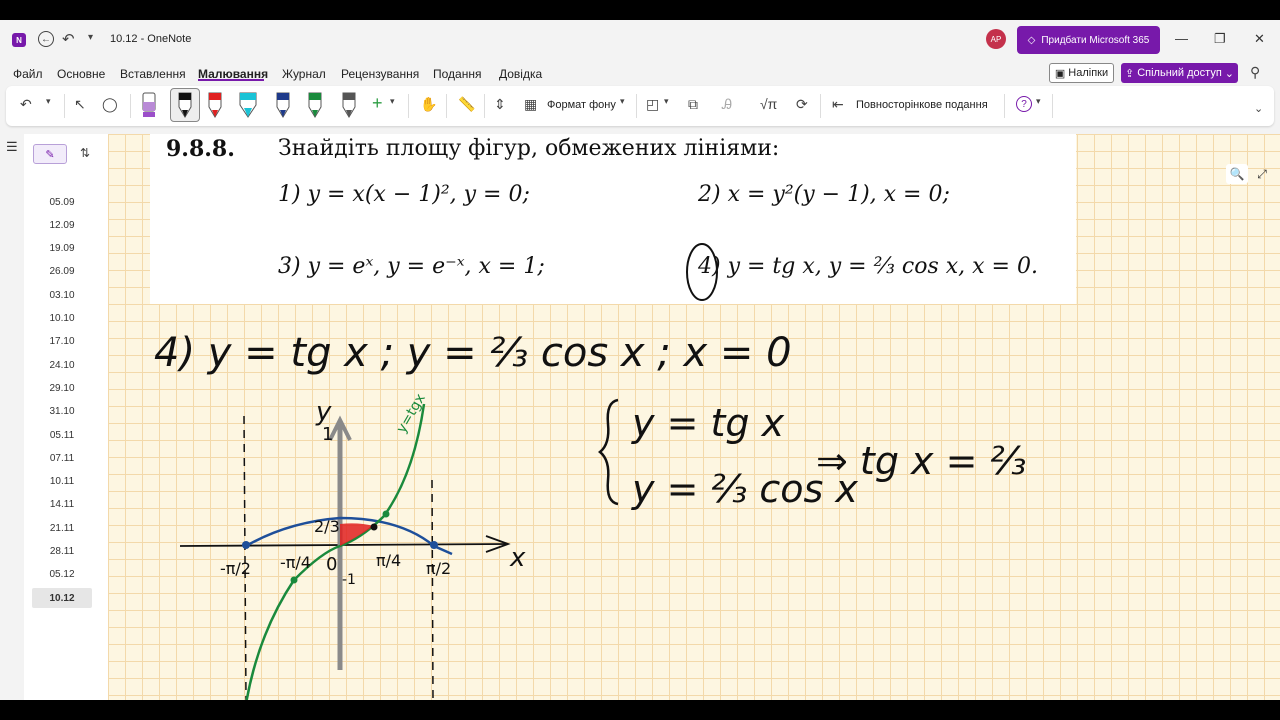 Image resolution: width=1280 pixels, height=720 pixels. I want to click on page-item: 10.11, so click(62, 482).